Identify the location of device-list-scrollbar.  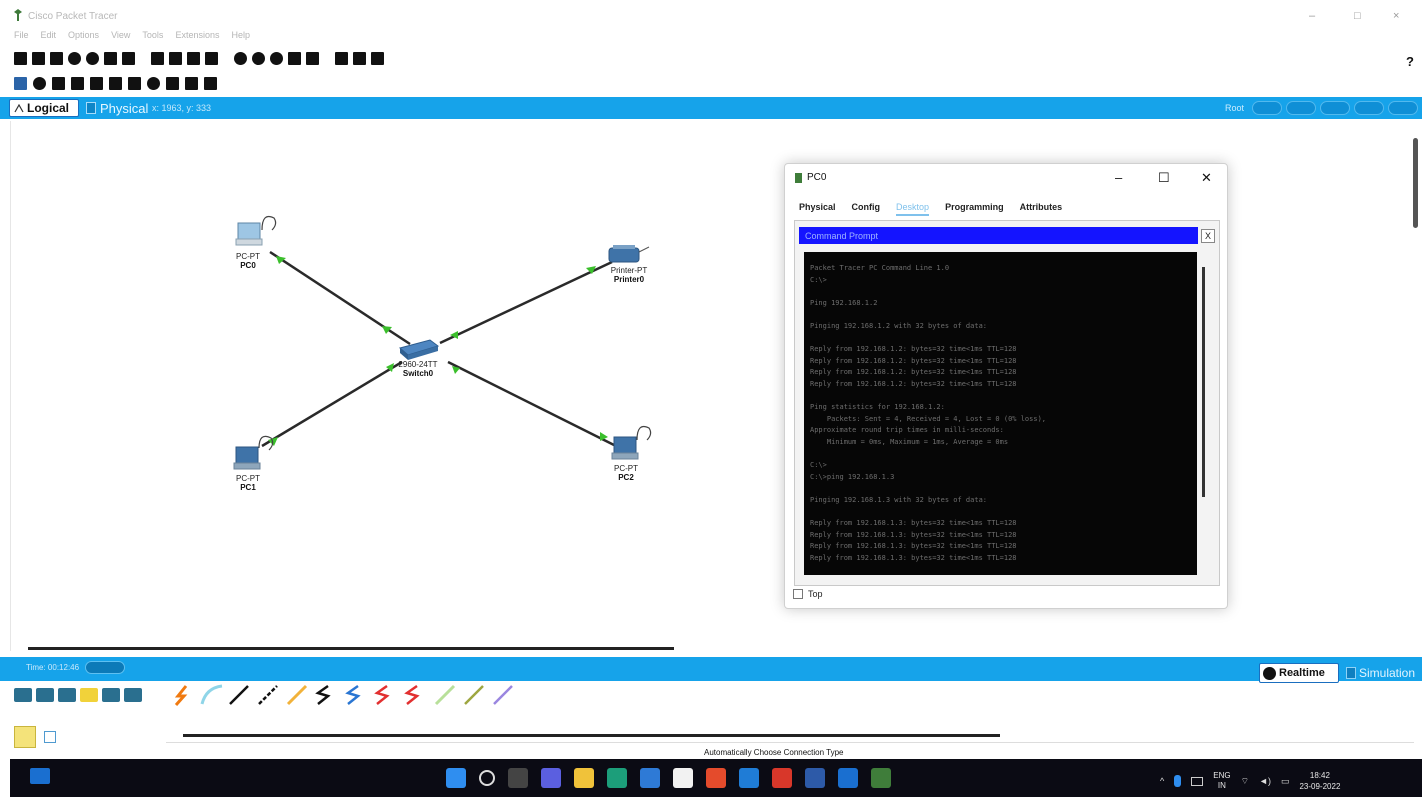
(591, 735).